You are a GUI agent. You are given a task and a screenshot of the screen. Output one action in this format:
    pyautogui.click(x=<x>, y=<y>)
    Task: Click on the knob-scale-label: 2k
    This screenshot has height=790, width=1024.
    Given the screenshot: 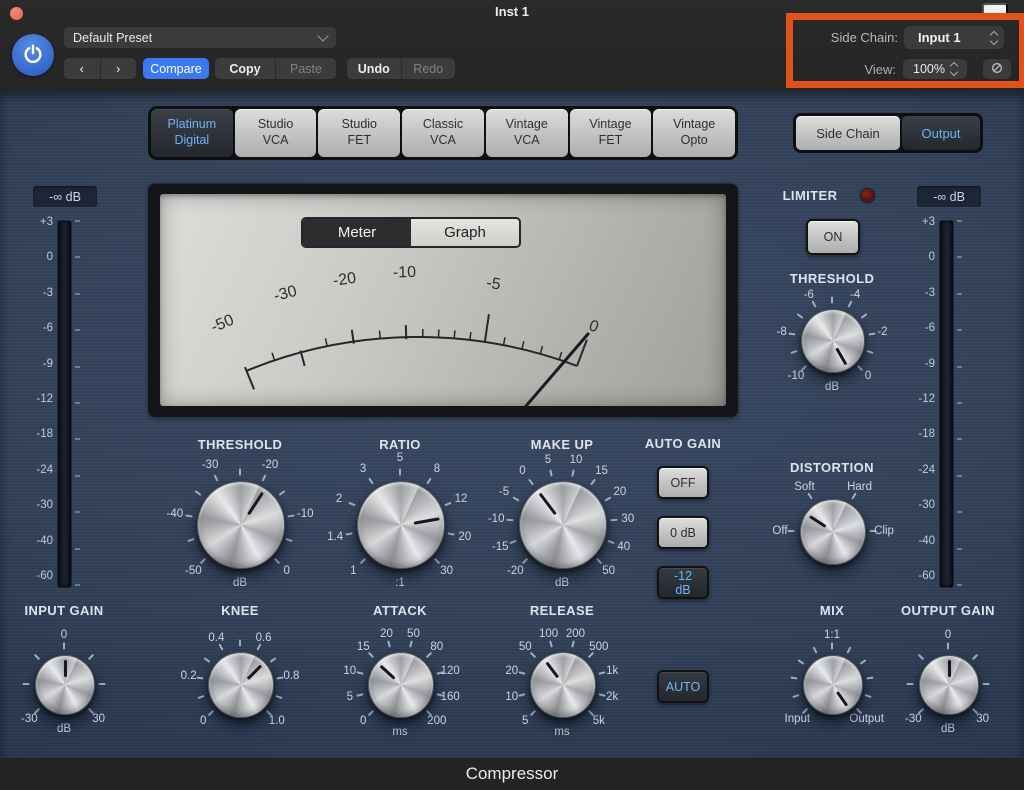 What is the action you would take?
    pyautogui.click(x=612, y=697)
    